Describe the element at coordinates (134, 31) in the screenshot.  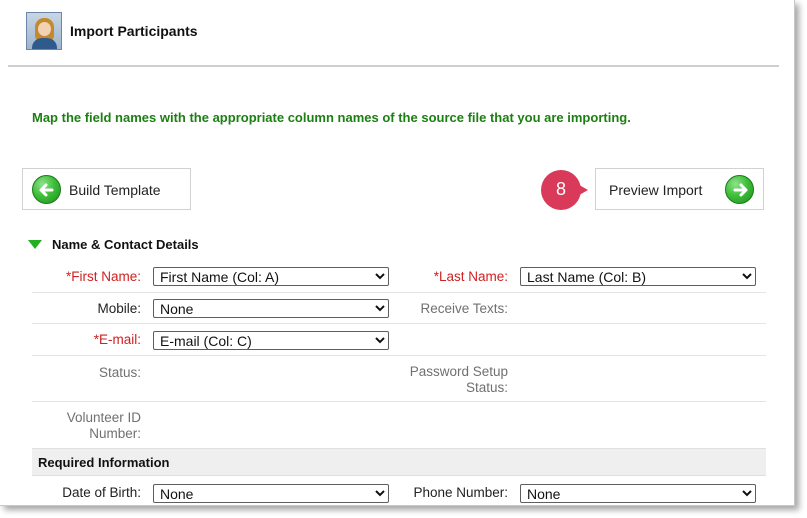
I see `page-title: Import Participants` at that location.